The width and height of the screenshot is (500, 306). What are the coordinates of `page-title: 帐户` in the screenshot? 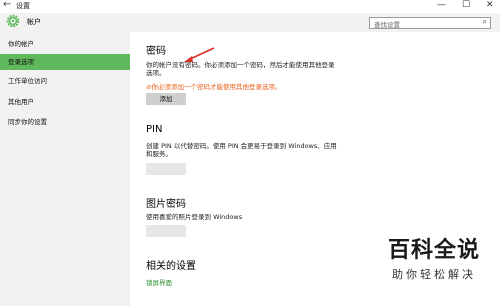 It's located at (34, 22).